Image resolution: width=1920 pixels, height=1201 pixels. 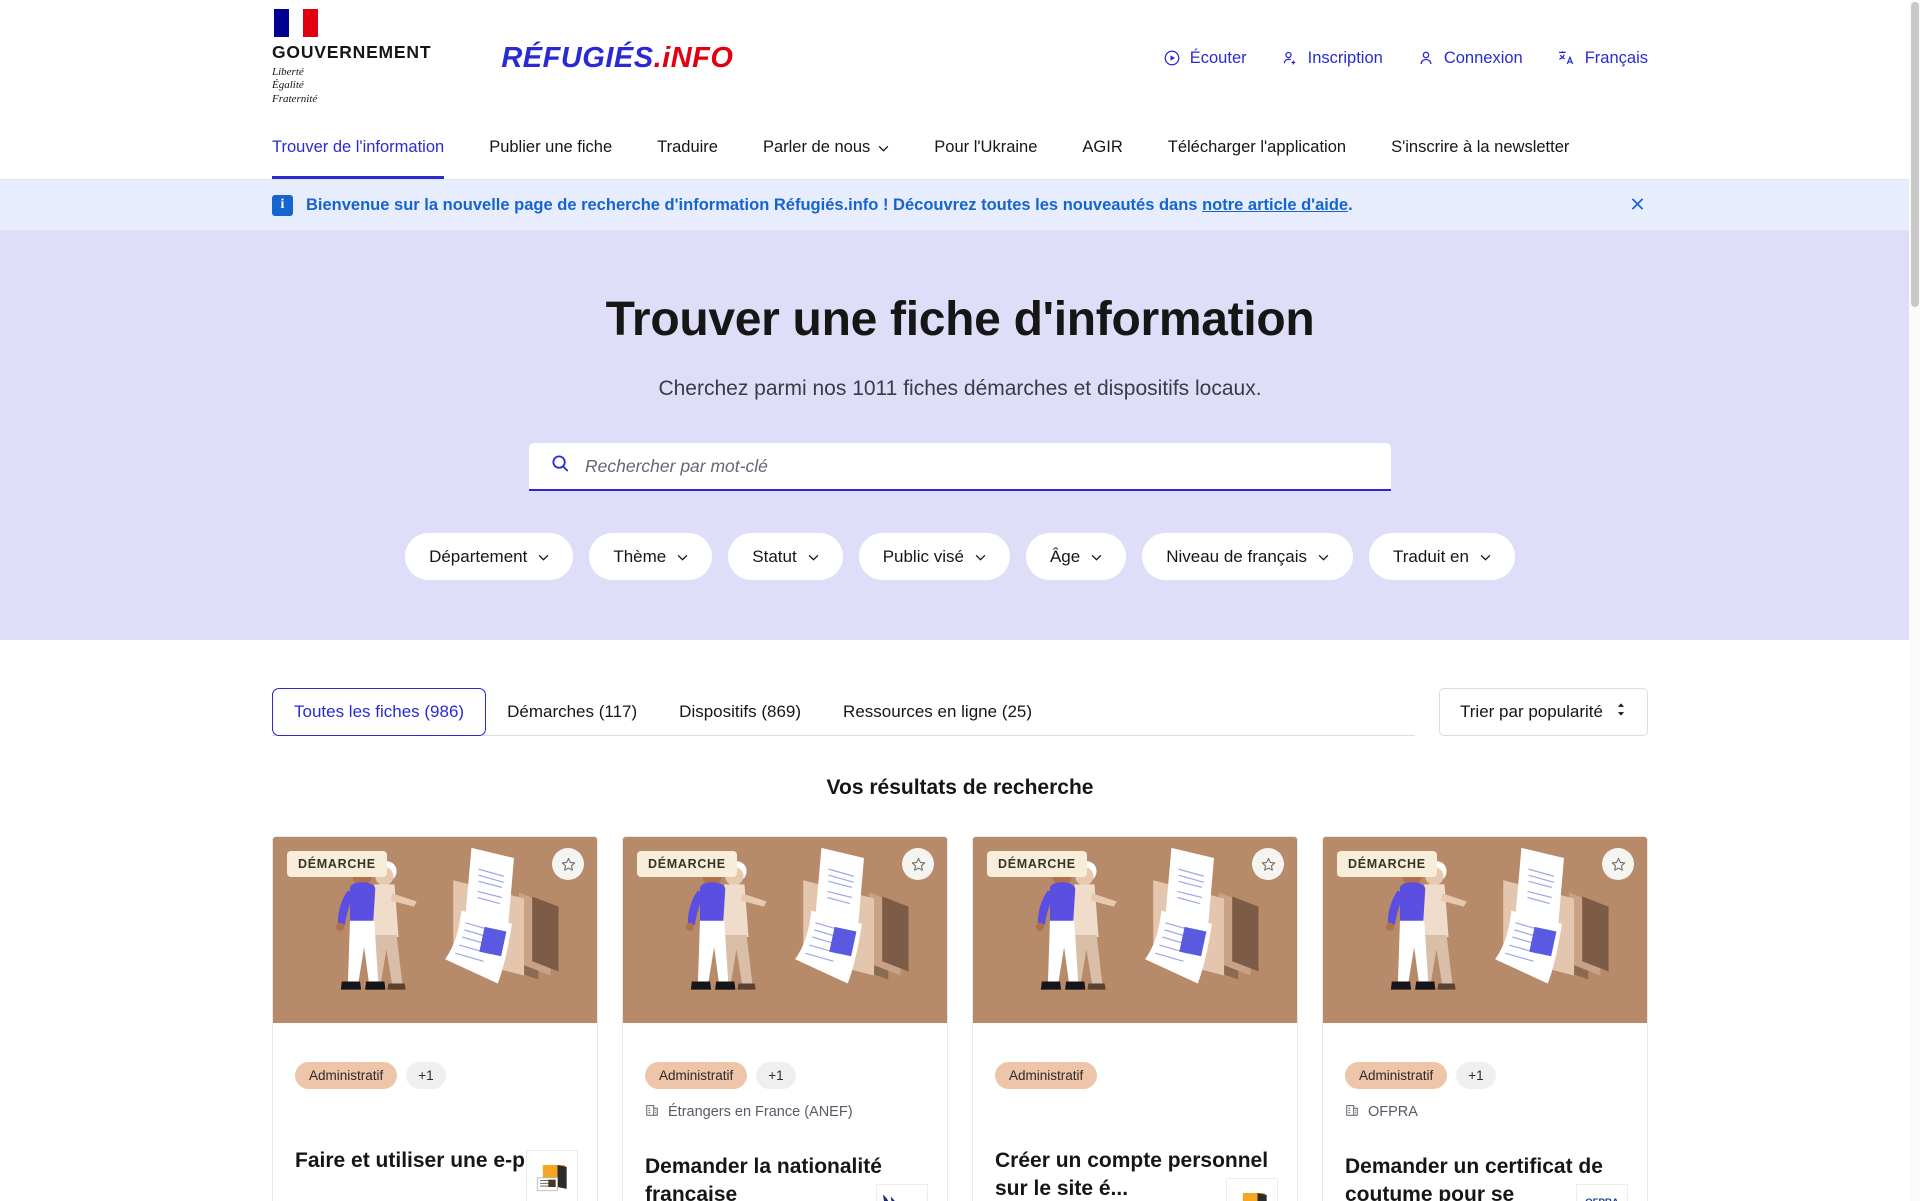 What do you see at coordinates (1602, 1199) in the screenshot?
I see `svg-text: OFPRA` at bounding box center [1602, 1199].